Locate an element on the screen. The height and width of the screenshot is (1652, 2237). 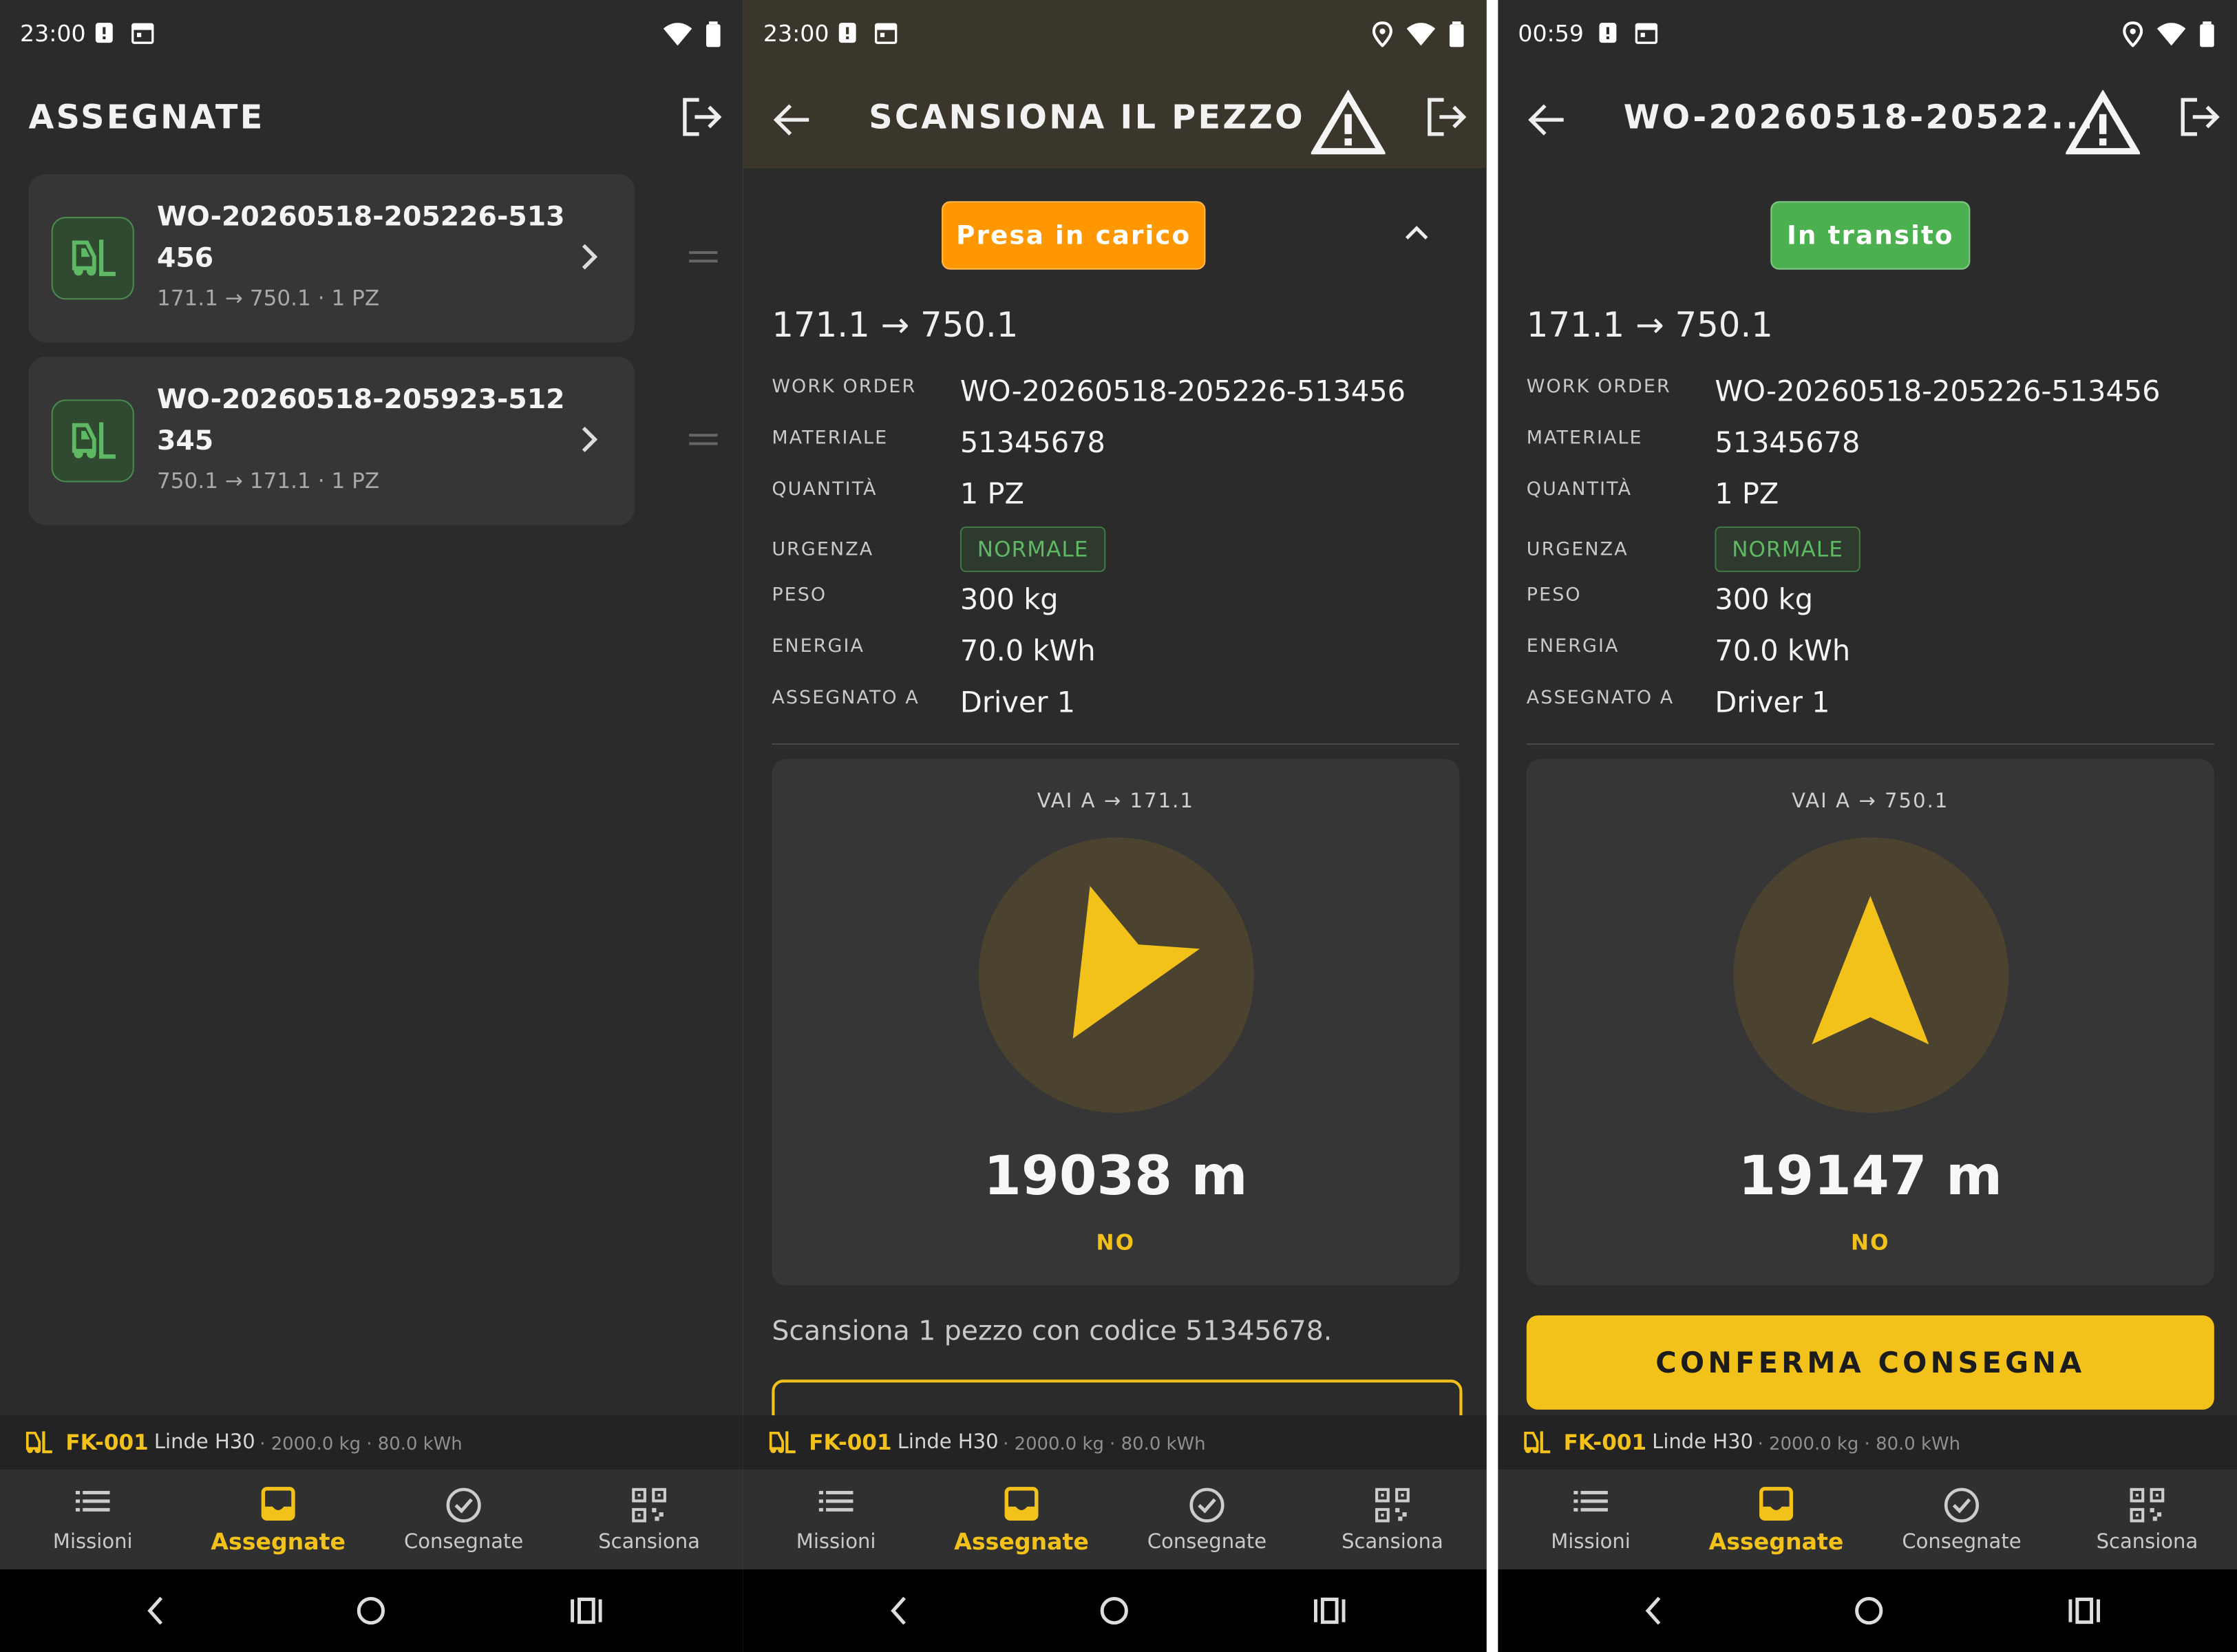
tab-label: Assegnate is located at coordinates (1776, 1541).